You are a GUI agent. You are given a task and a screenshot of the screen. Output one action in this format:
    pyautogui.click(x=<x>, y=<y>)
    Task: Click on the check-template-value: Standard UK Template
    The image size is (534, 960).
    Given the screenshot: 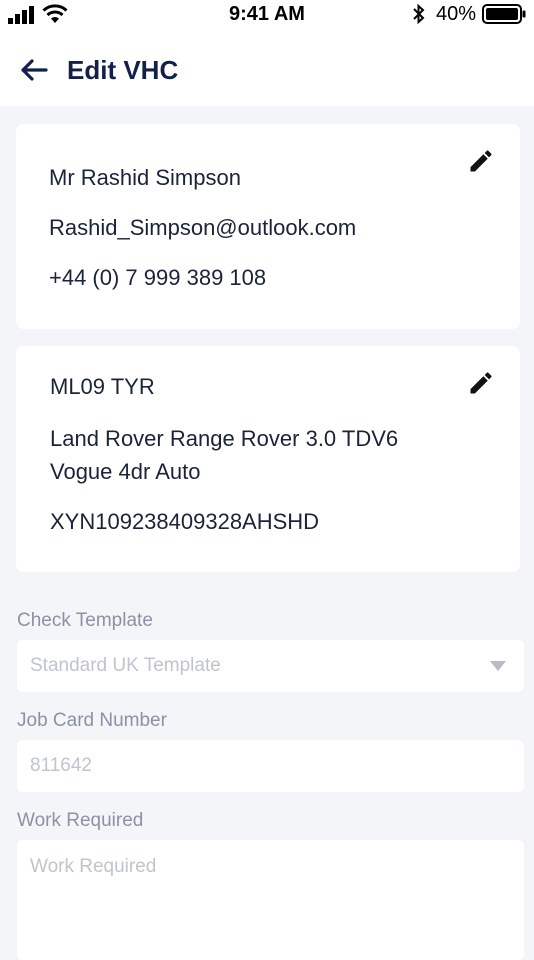 What is the action you would take?
    pyautogui.click(x=125, y=665)
    